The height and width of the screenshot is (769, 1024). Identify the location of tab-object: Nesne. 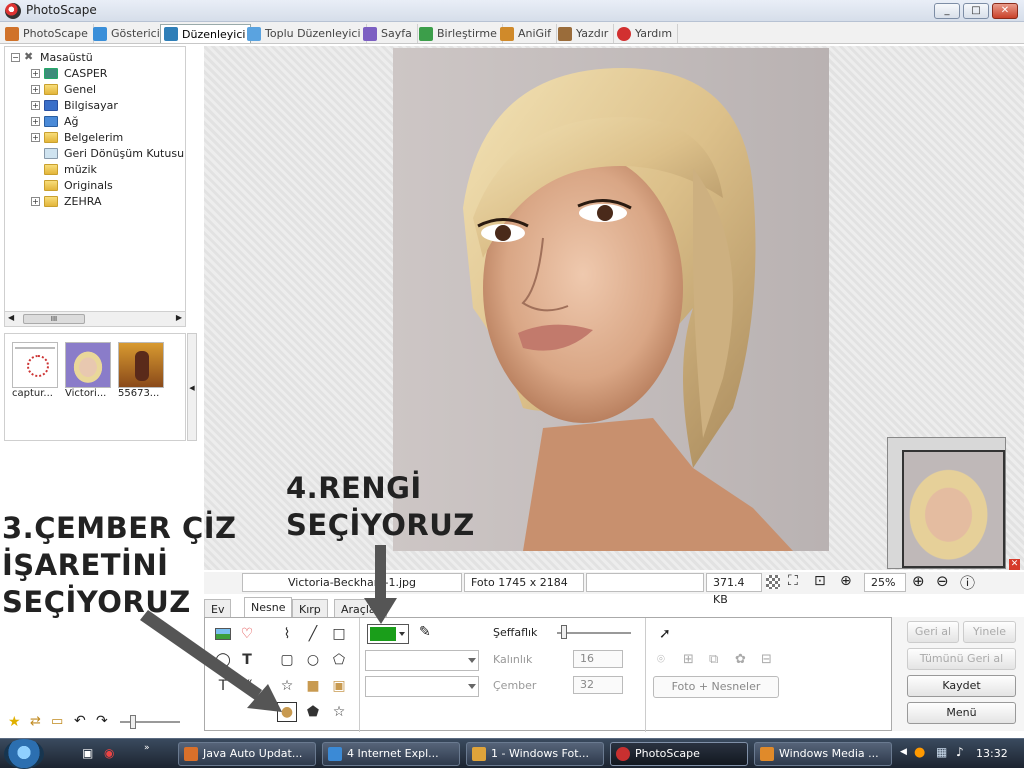
(268, 608).